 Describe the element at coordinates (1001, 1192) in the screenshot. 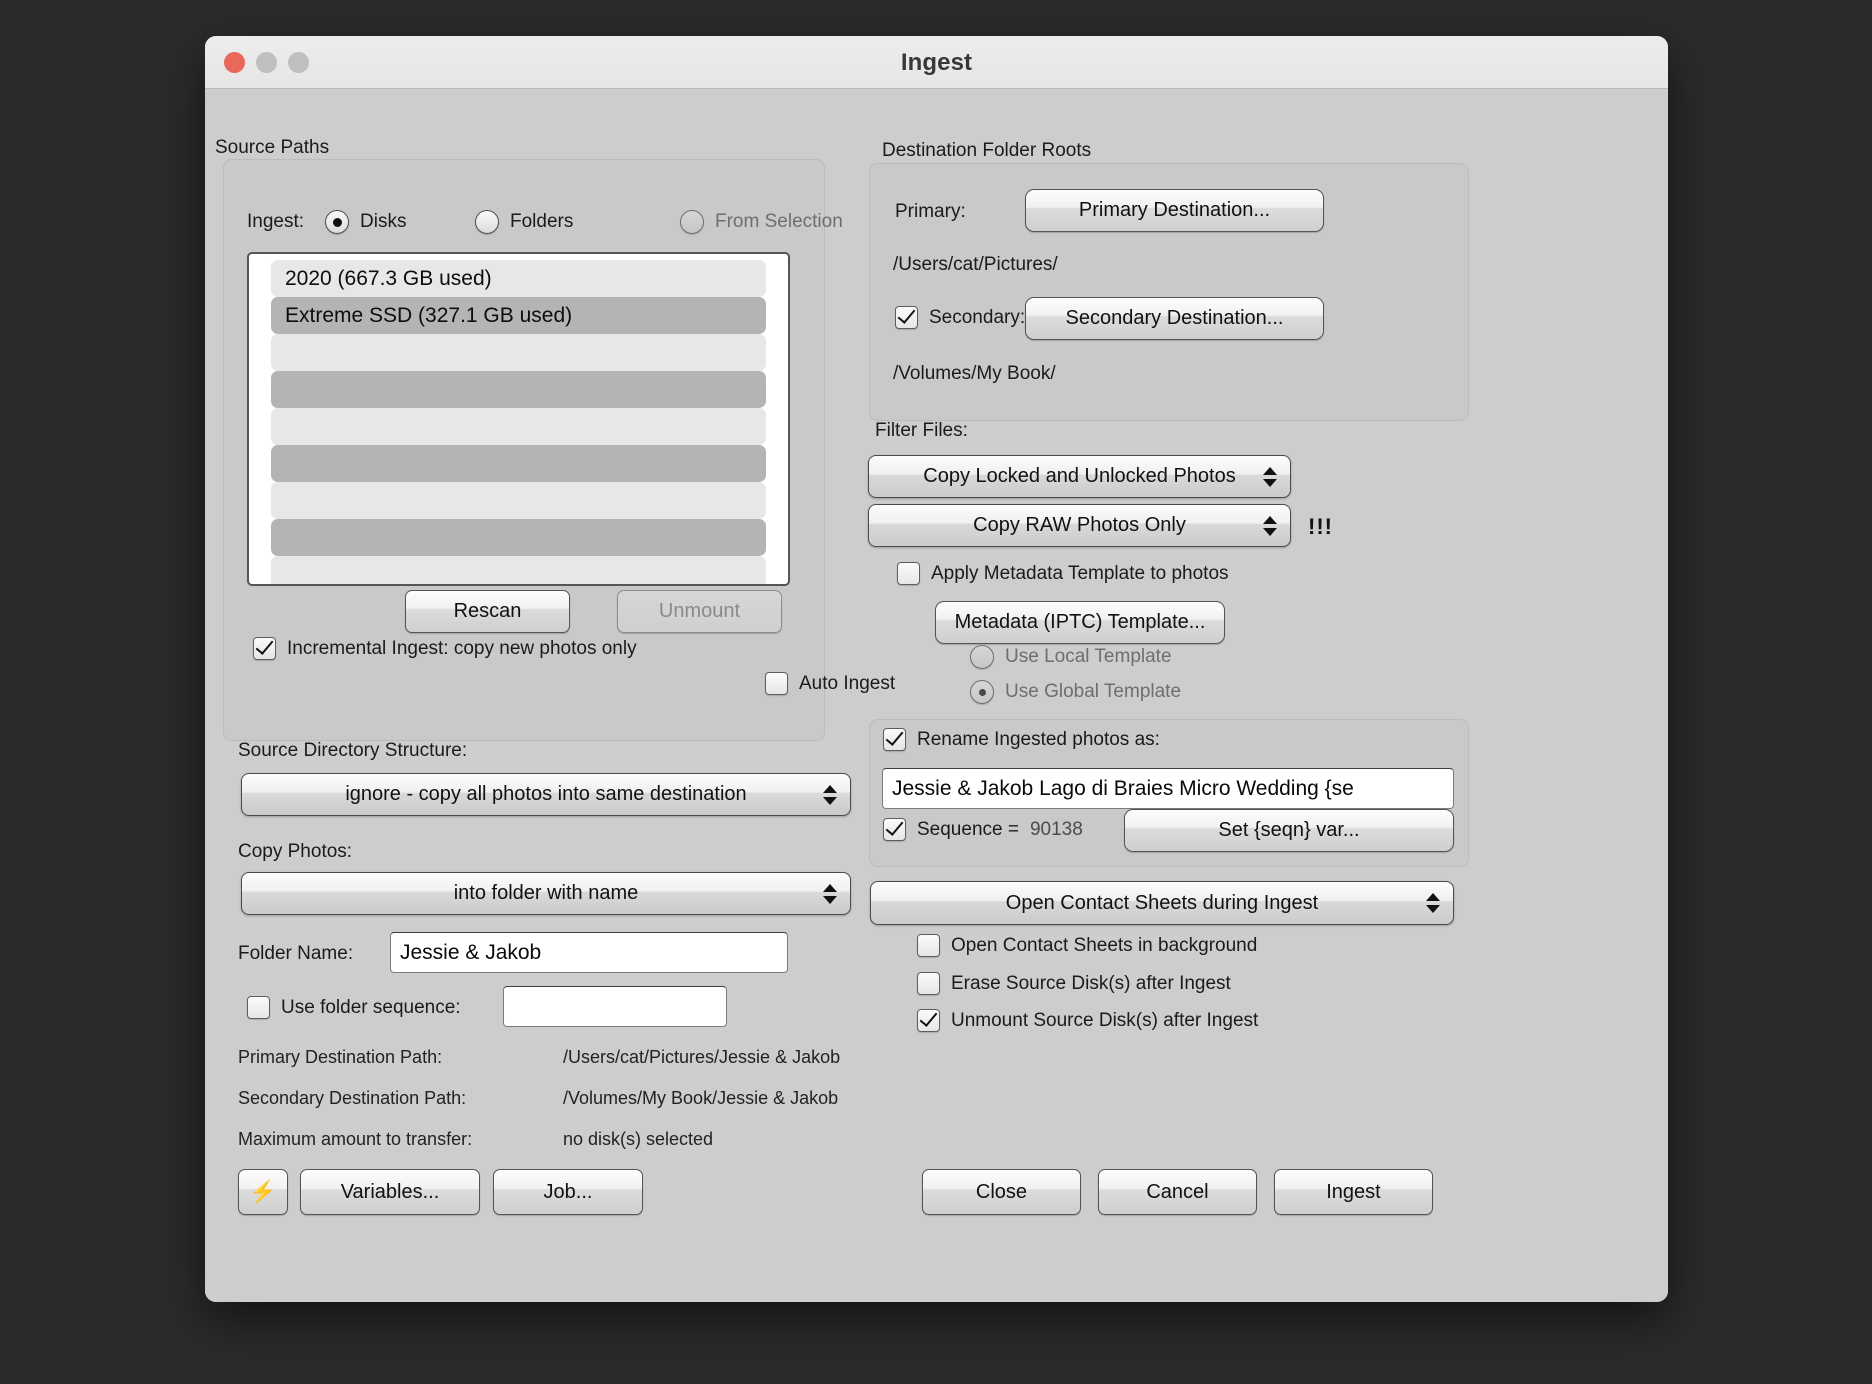

I see `close-button: Close` at that location.